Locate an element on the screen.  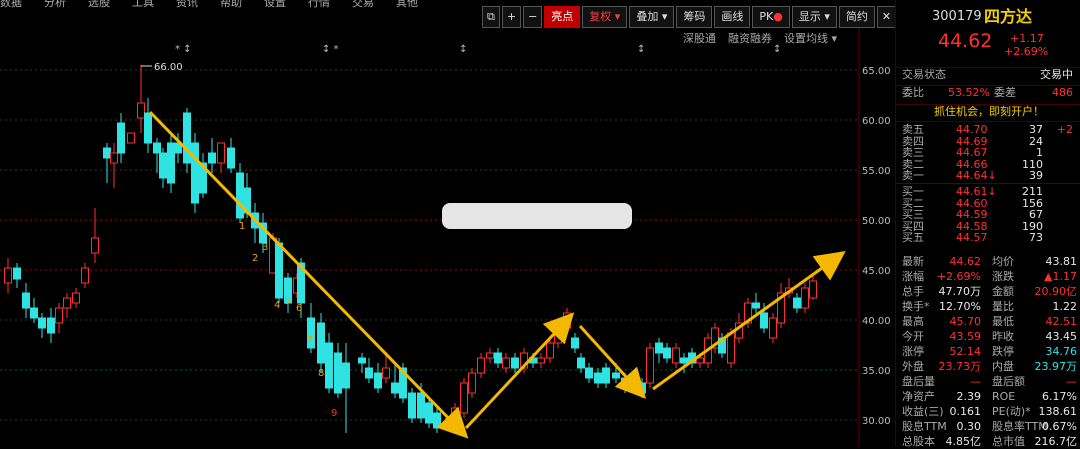
wave-label: 9 is located at coordinates (334, 413).